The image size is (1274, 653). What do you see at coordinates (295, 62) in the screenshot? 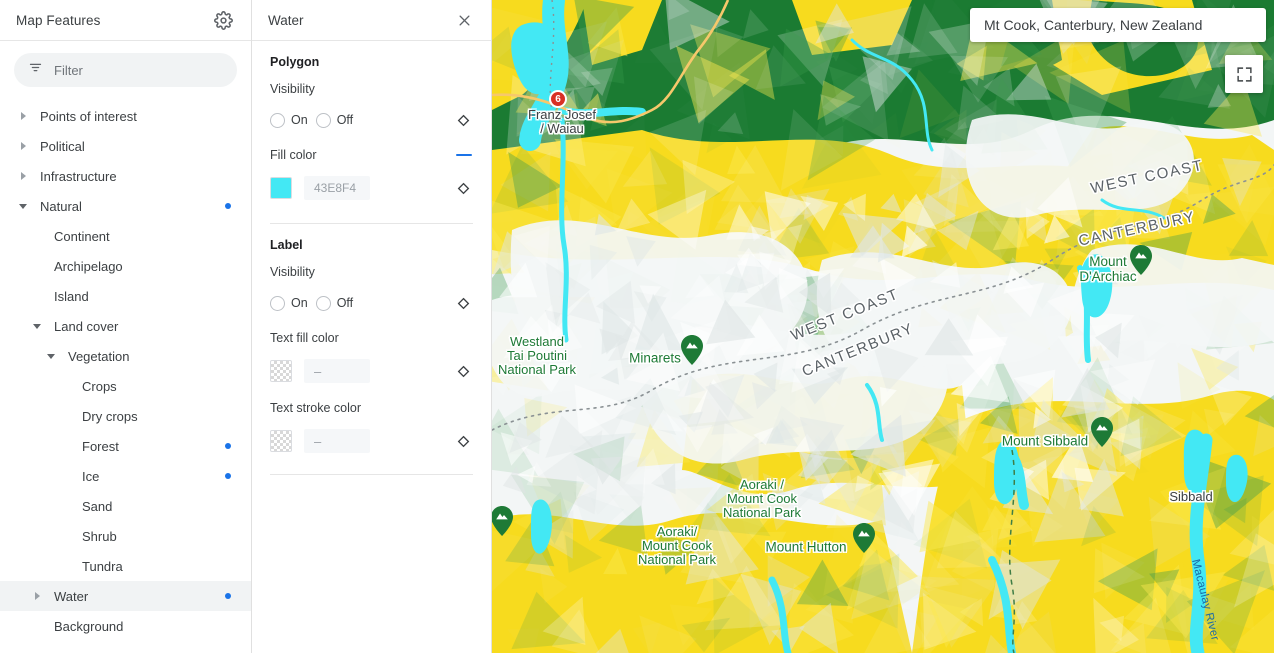
I see `polygon-section-title: Polygon` at bounding box center [295, 62].